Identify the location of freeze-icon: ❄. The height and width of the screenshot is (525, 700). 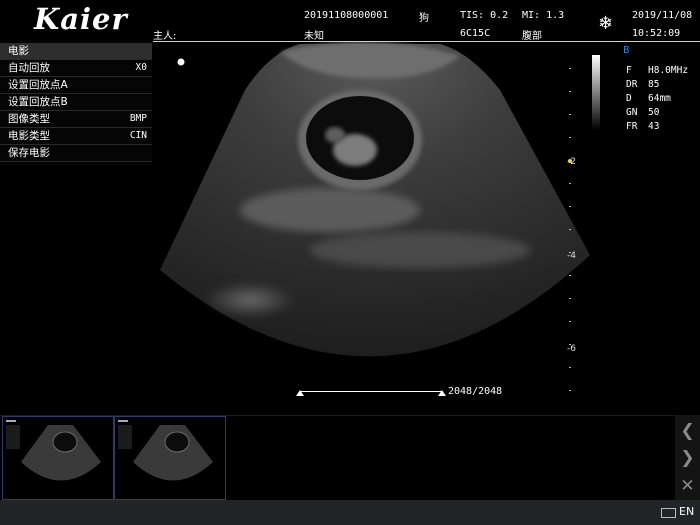
(606, 23).